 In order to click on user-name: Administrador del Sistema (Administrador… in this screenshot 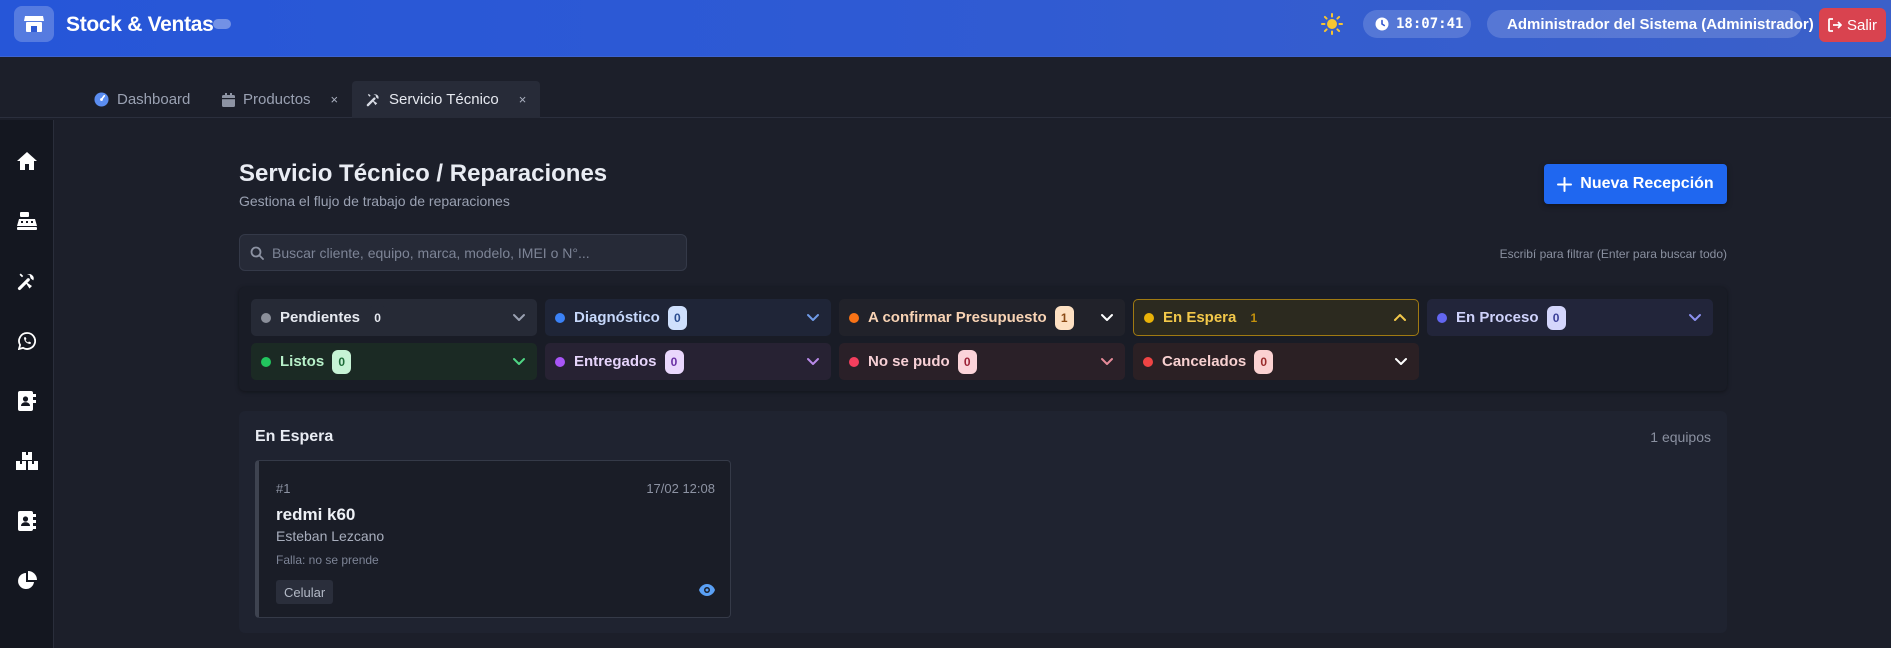, I will do `click(1660, 24)`.